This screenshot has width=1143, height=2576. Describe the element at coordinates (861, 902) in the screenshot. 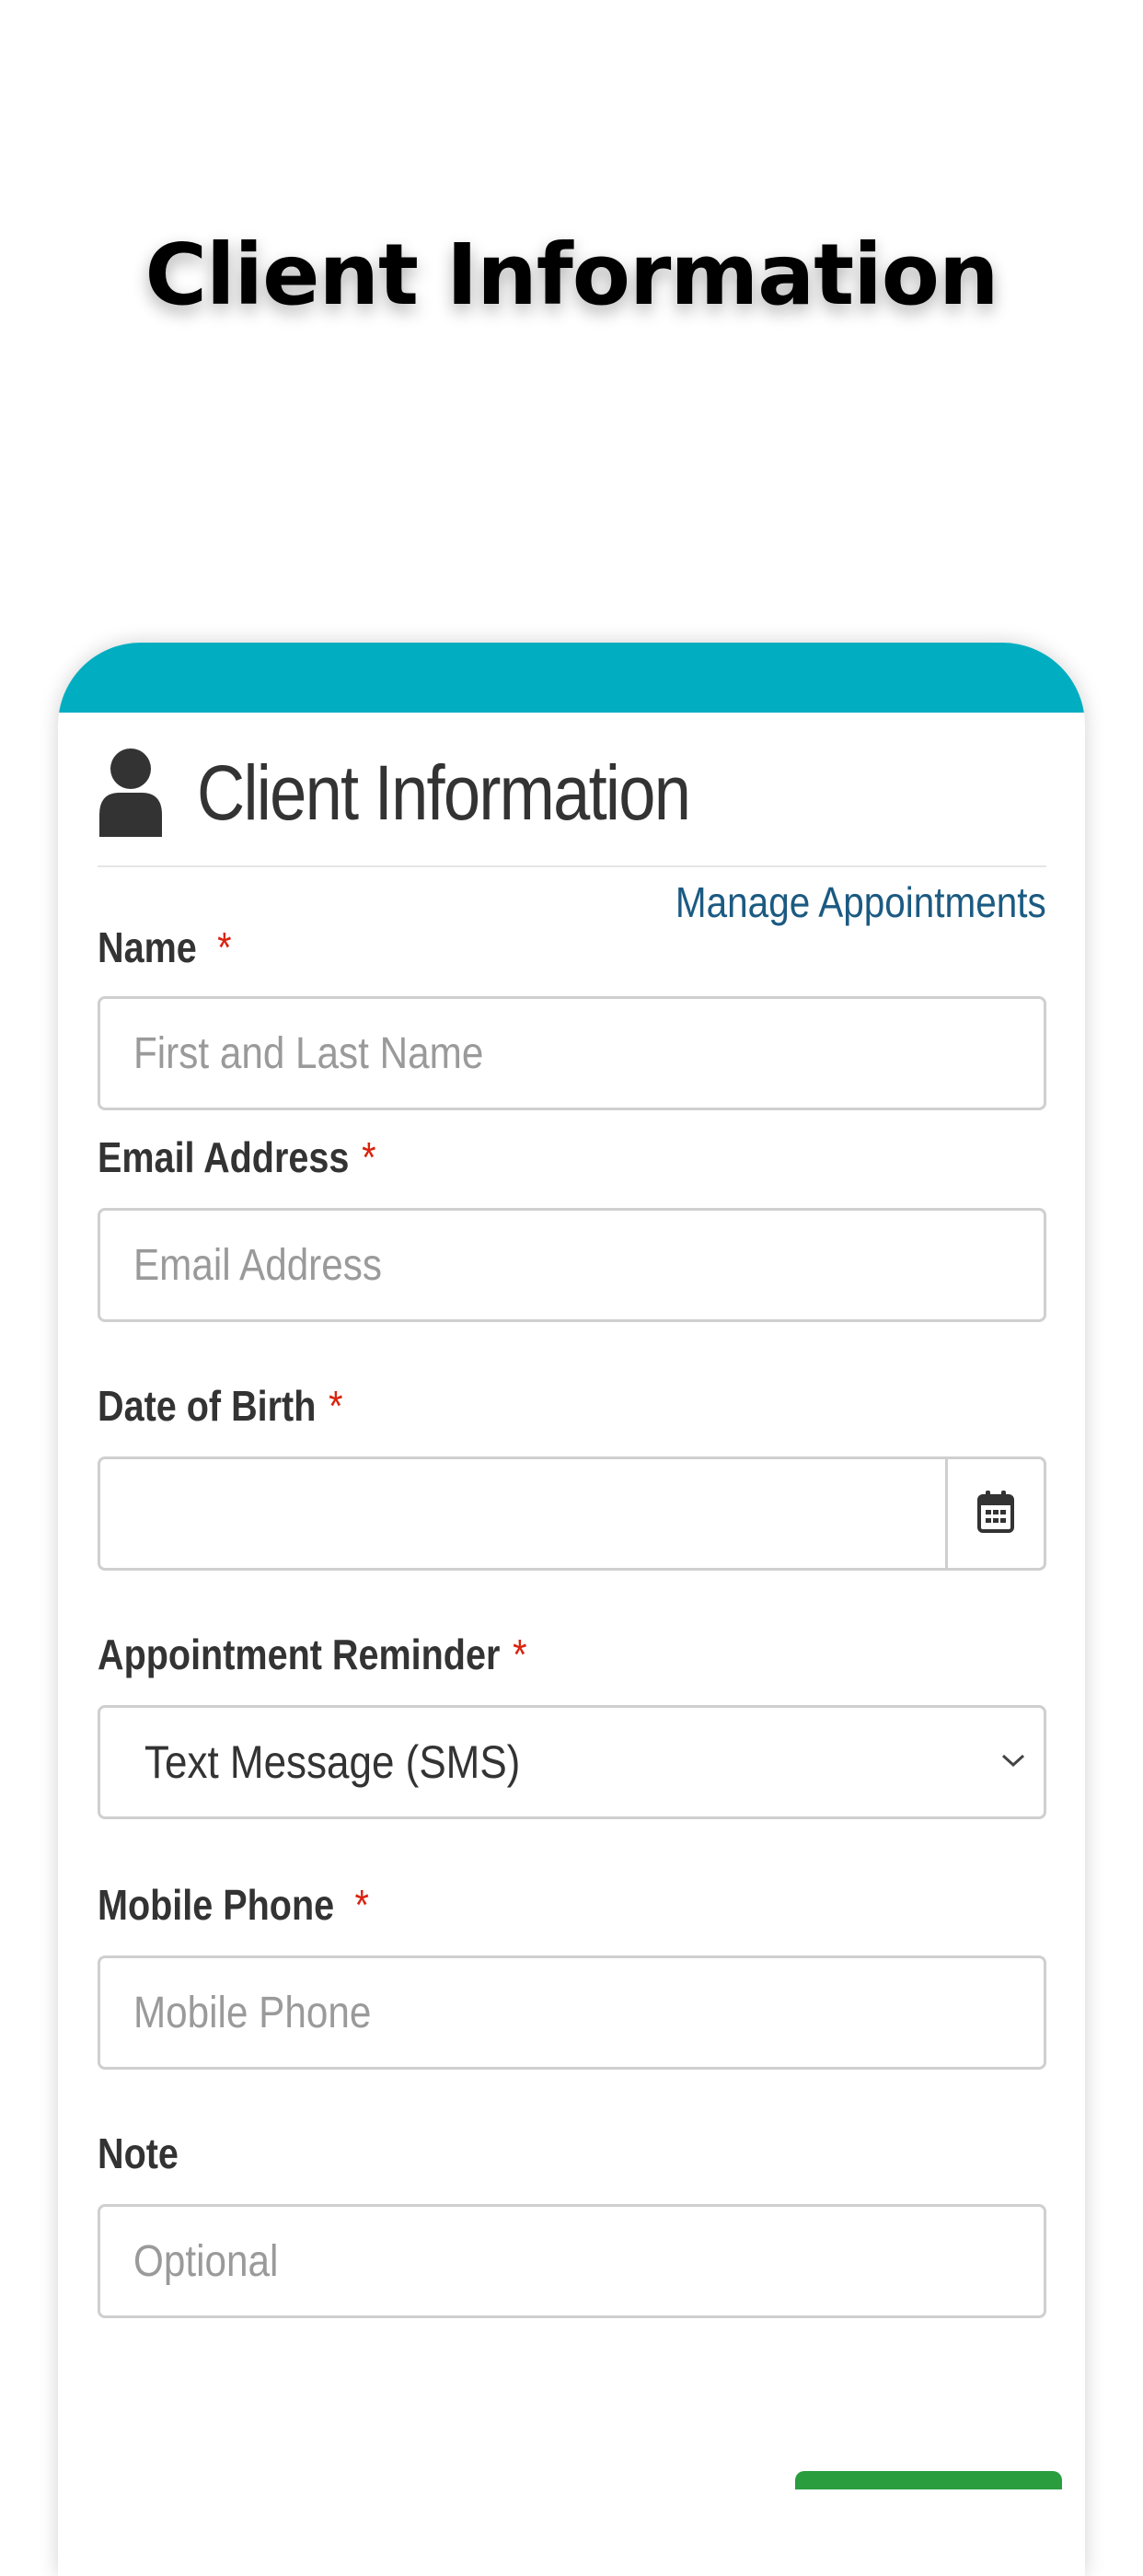

I see `manage-appointments-link: Manage Appointments` at that location.